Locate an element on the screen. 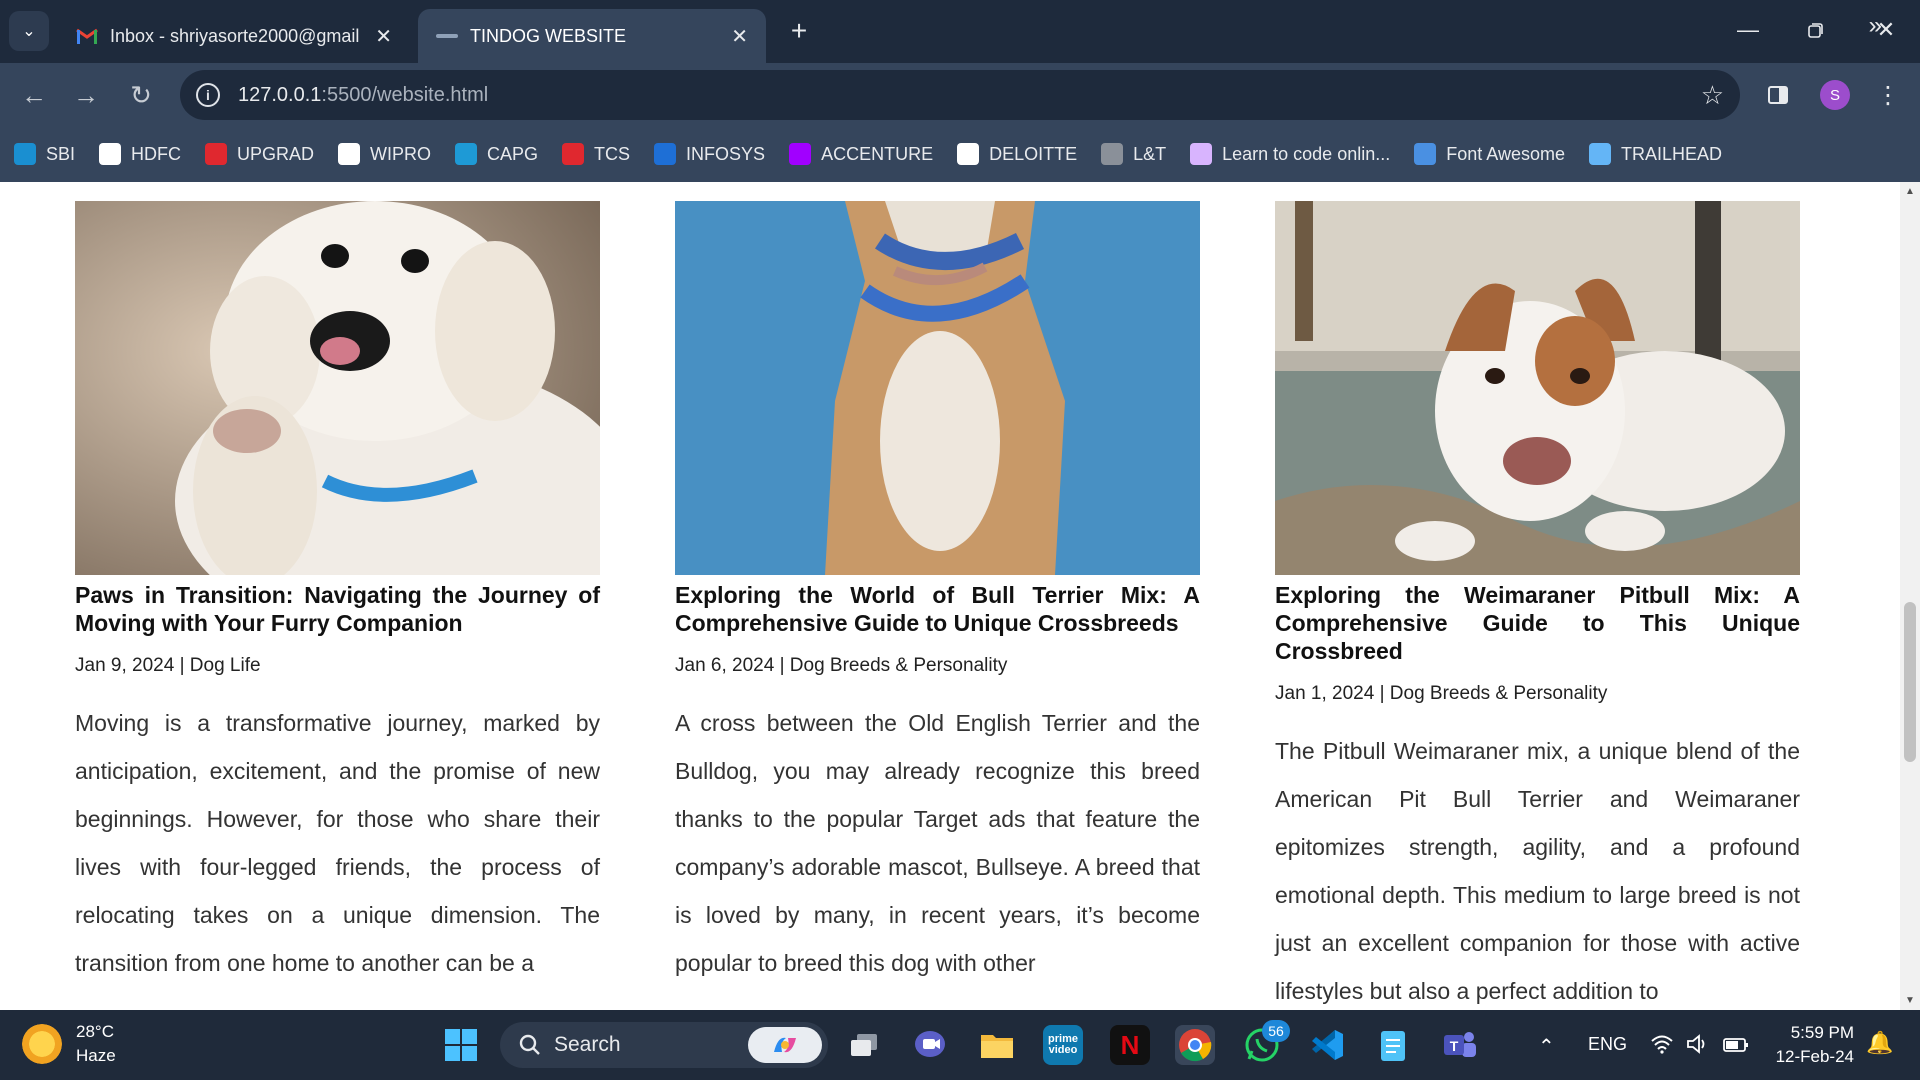 Image resolution: width=1920 pixels, height=1080 pixels. clock-date: 12-Feb-24 is located at coordinates (1814, 1056).